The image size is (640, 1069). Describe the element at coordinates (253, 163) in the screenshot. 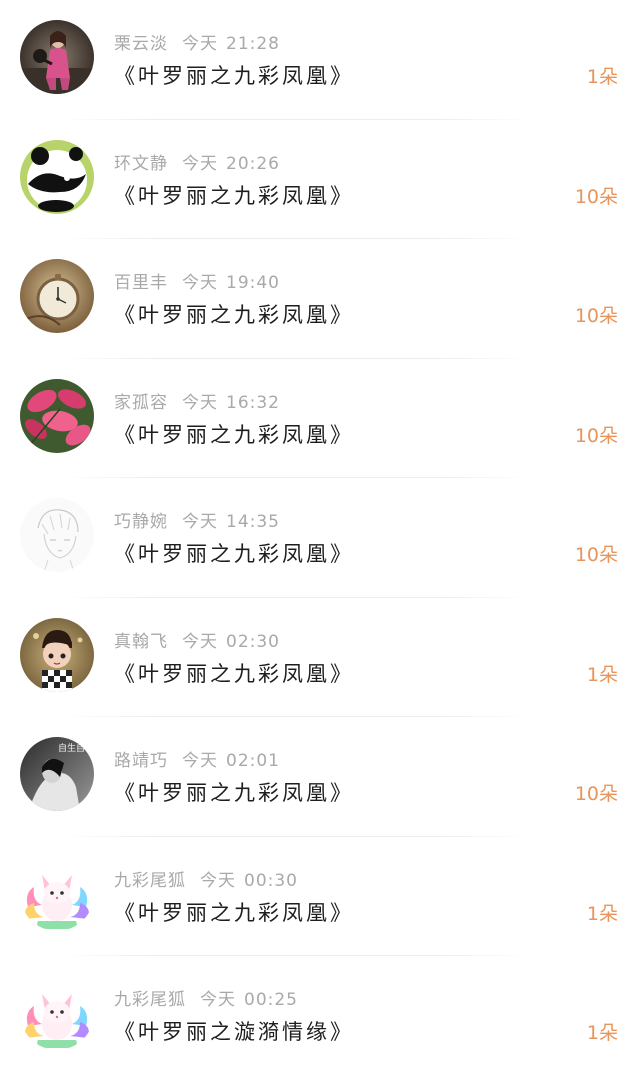

I see `time-label: 20:26` at that location.